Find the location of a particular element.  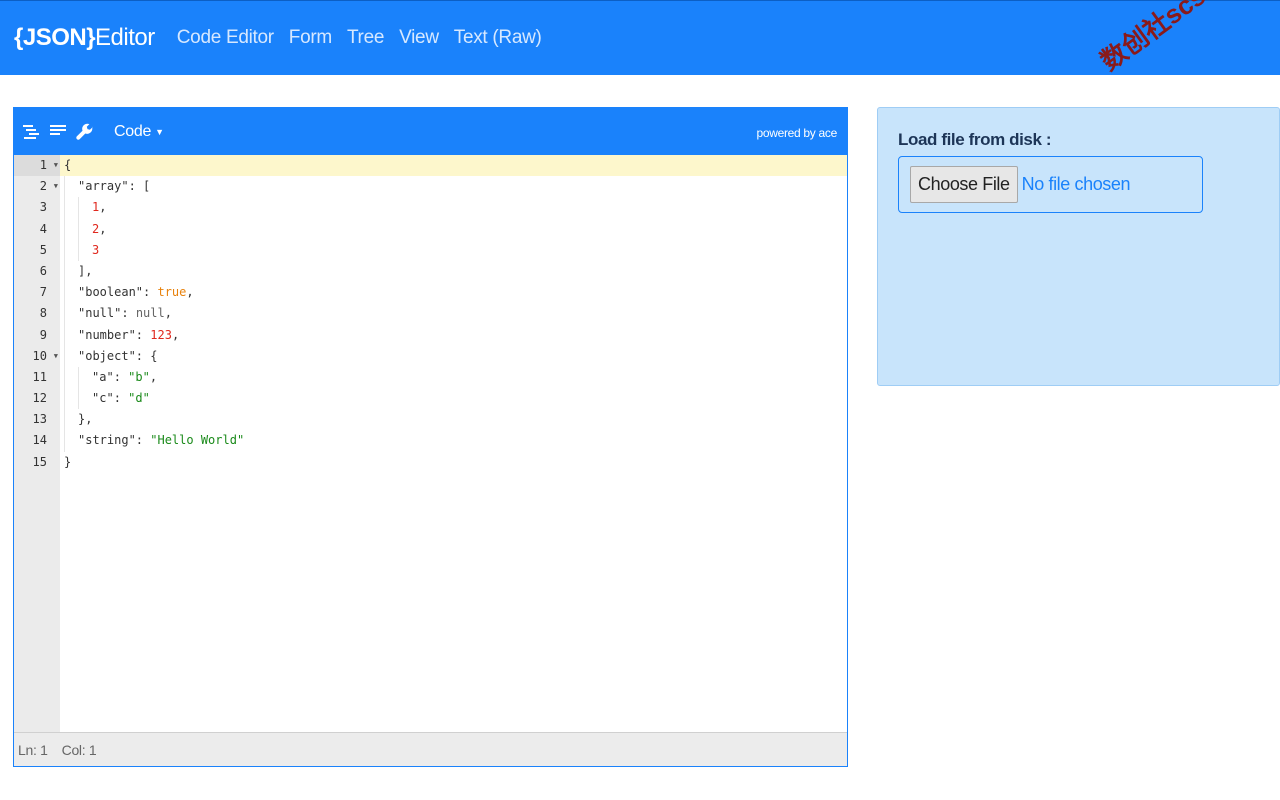

line-number-text: 9 is located at coordinates (43, 334).